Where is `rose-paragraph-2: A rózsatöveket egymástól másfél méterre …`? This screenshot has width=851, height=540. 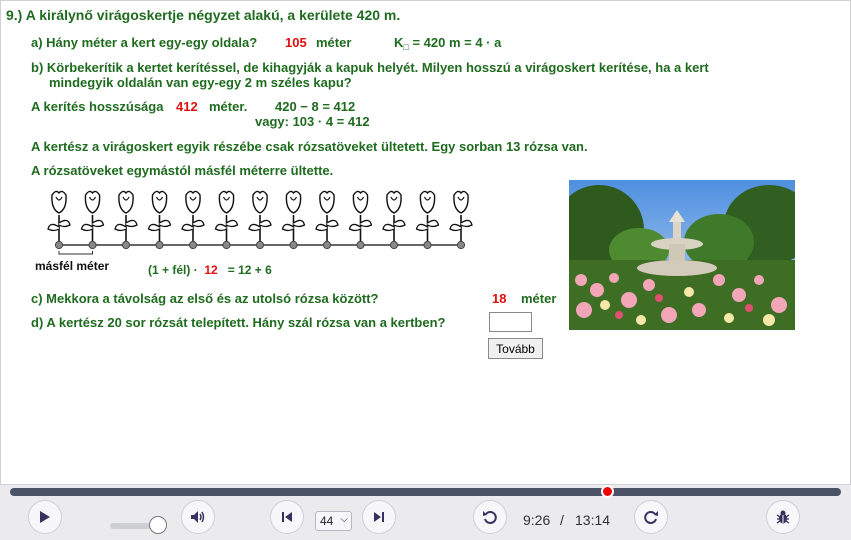 rose-paragraph-2: A rózsatöveket egymástól másfél méterre … is located at coordinates (182, 170).